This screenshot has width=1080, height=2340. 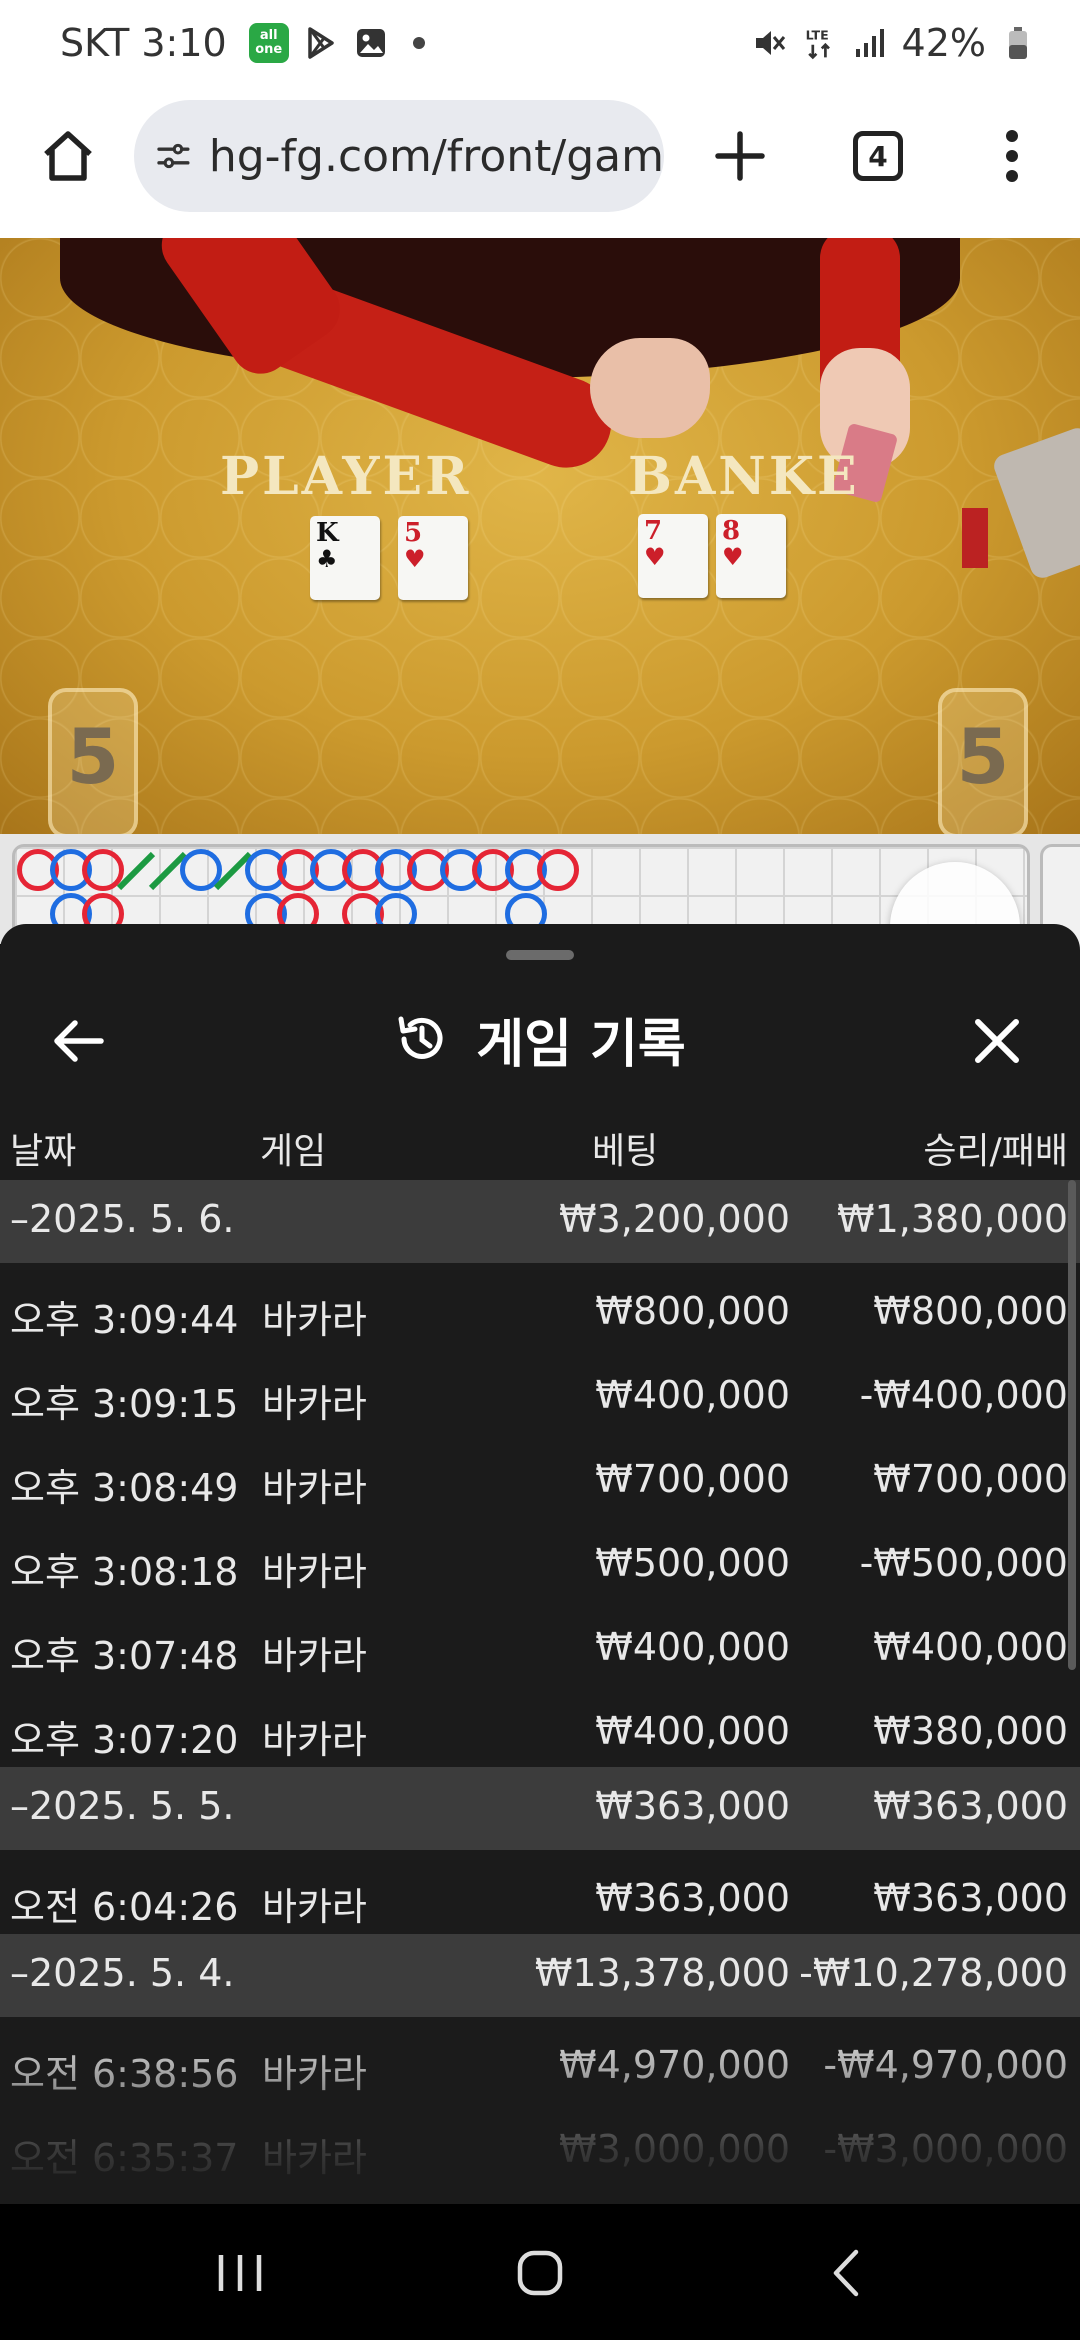 What do you see at coordinates (625, 1151) in the screenshot?
I see `column-bet: 베팅` at bounding box center [625, 1151].